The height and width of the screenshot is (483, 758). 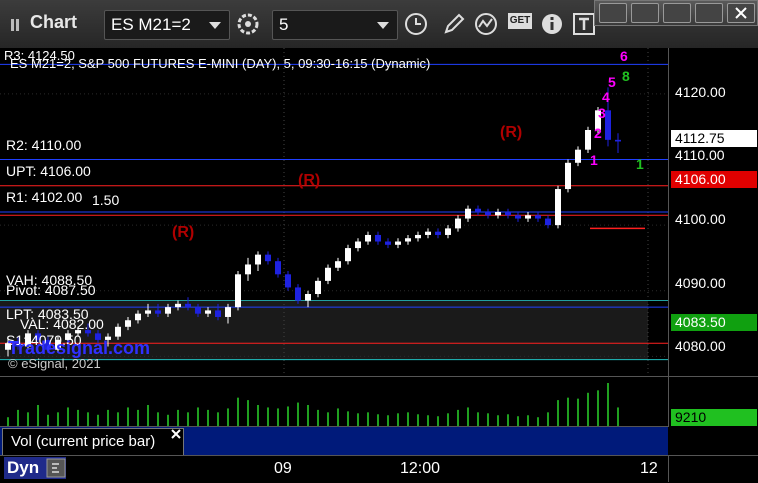 What do you see at coordinates (584, 24) in the screenshot?
I see `text-tool-icon` at bounding box center [584, 24].